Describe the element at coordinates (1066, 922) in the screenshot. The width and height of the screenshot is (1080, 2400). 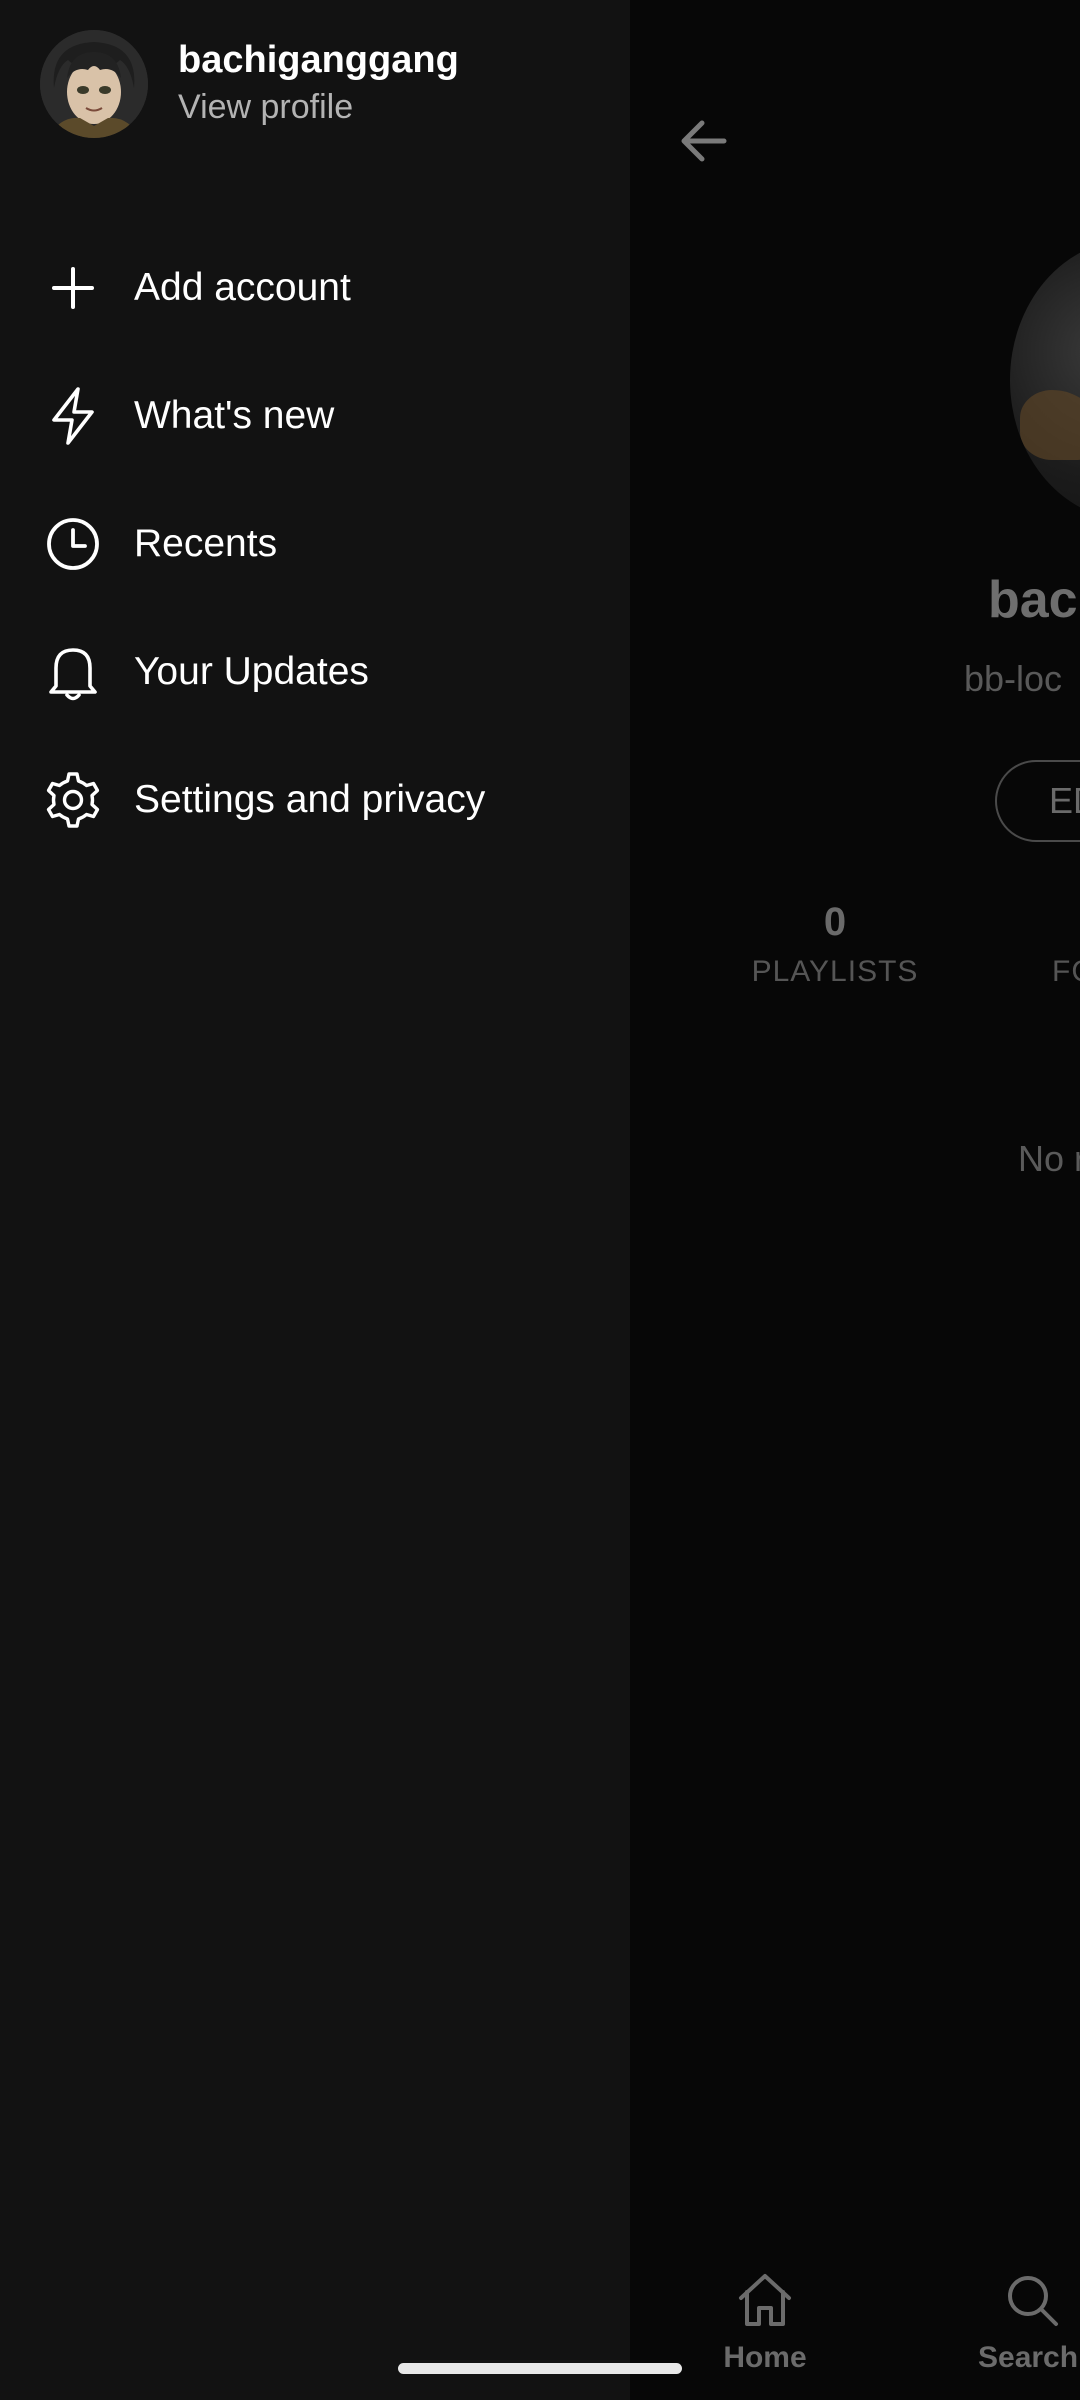
I see `followers-count` at that location.